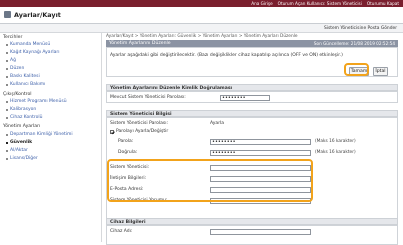  I want to click on sidebar-section-management: Yönetim Ayarları, so click(22, 126).